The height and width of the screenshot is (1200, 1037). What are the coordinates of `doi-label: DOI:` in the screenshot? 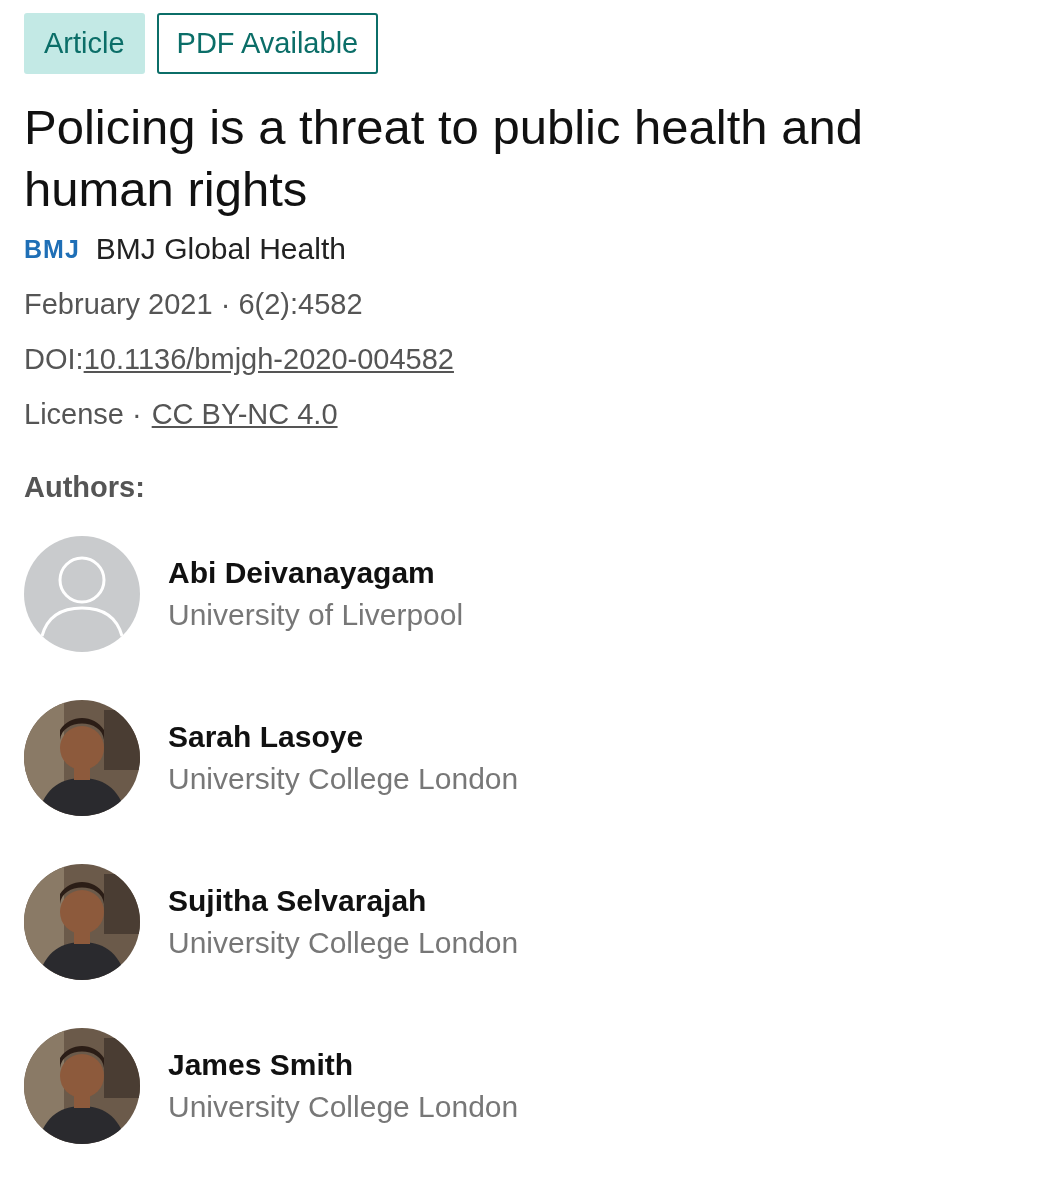 It's located at (54, 359).